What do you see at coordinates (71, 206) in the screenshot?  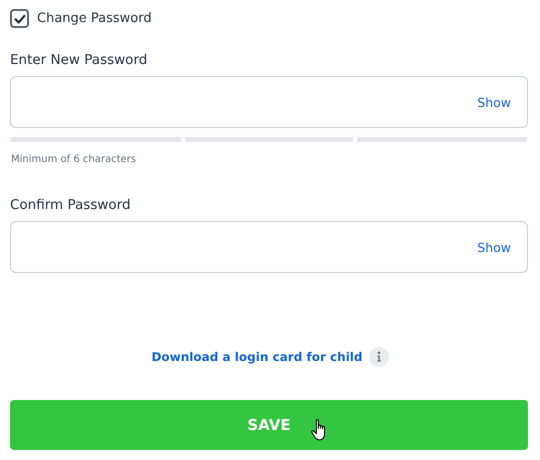 I see `field-label: Confirm Password` at bounding box center [71, 206].